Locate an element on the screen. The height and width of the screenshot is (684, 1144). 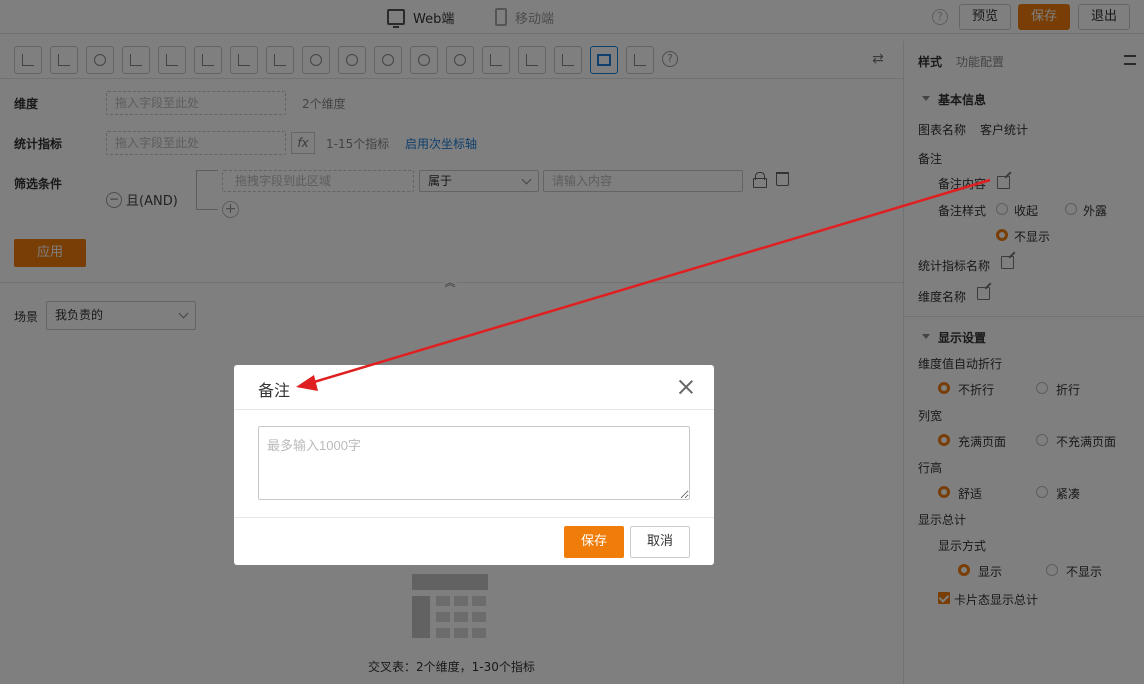
note-dialog: 备注 保存 取消 is located at coordinates (474, 465).